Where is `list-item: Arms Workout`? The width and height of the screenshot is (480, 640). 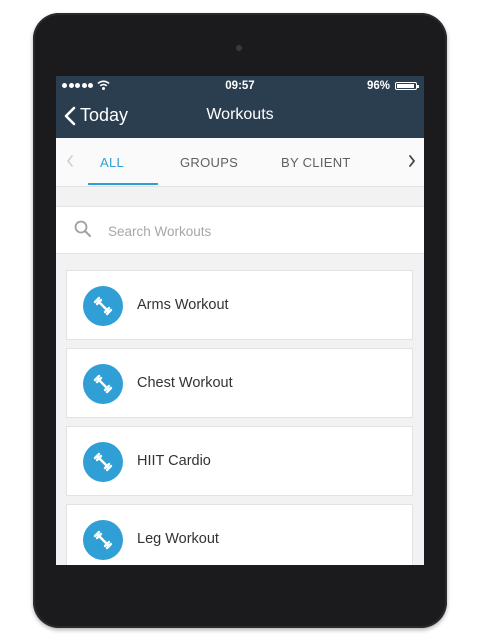 list-item: Arms Workout is located at coordinates (239, 305).